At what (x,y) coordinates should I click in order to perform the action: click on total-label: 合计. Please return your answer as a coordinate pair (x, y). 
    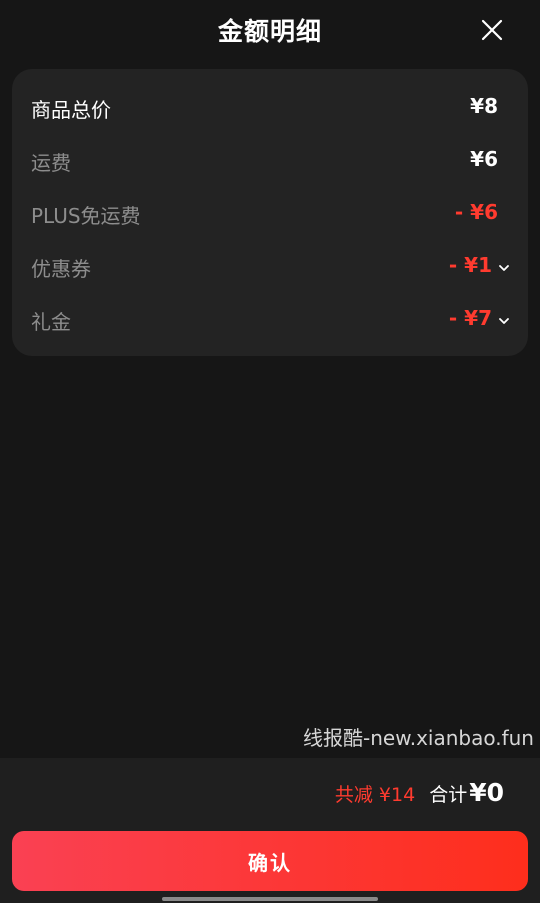
    Looking at the image, I should click on (448, 795).